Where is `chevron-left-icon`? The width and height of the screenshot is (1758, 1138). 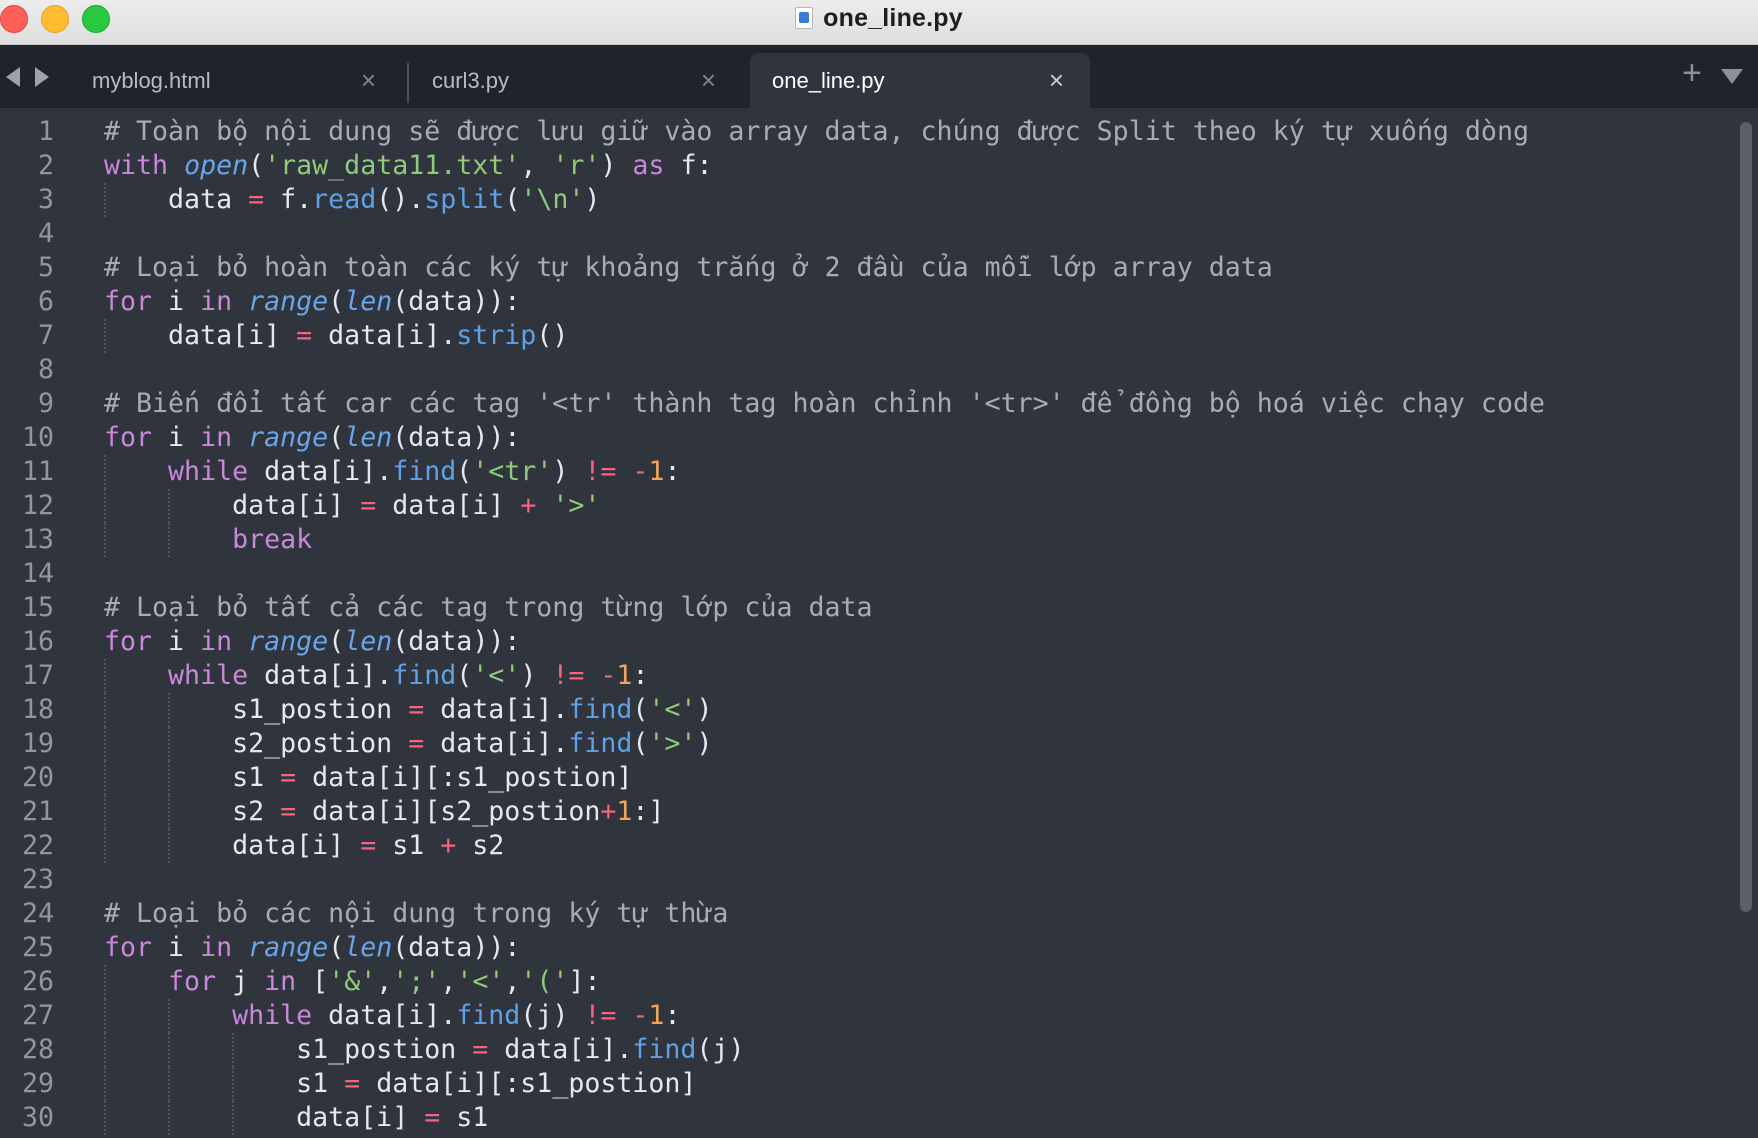
chevron-left-icon is located at coordinates (13, 77).